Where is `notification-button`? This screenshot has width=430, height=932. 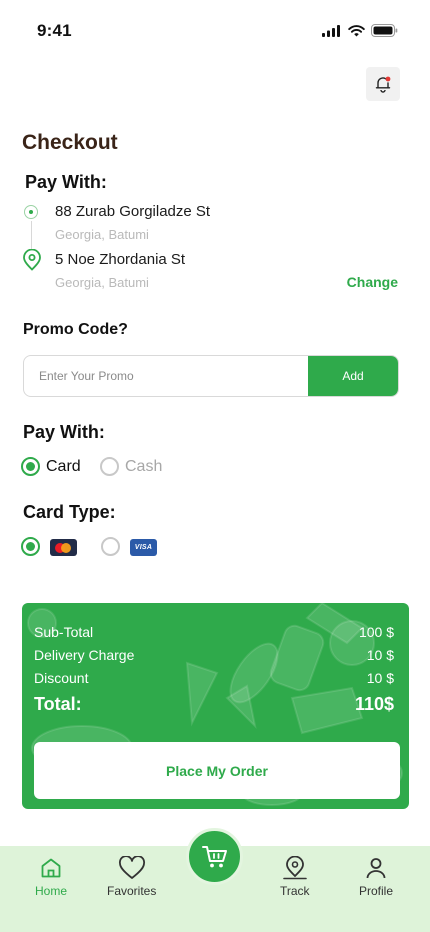 notification-button is located at coordinates (383, 84).